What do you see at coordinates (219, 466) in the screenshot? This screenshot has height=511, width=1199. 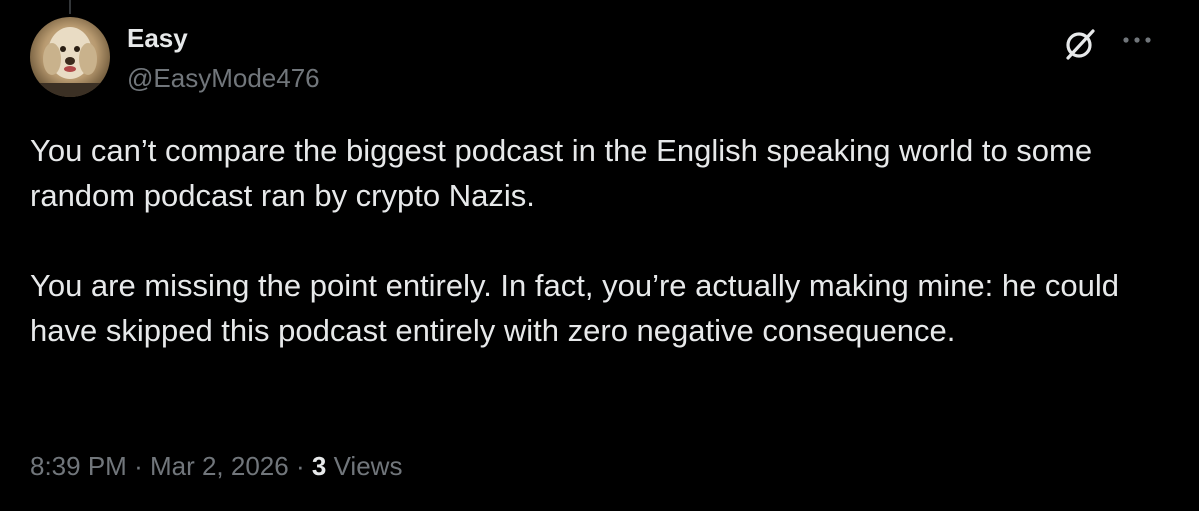 I see `tweet-date: Mar 2, 2026` at bounding box center [219, 466].